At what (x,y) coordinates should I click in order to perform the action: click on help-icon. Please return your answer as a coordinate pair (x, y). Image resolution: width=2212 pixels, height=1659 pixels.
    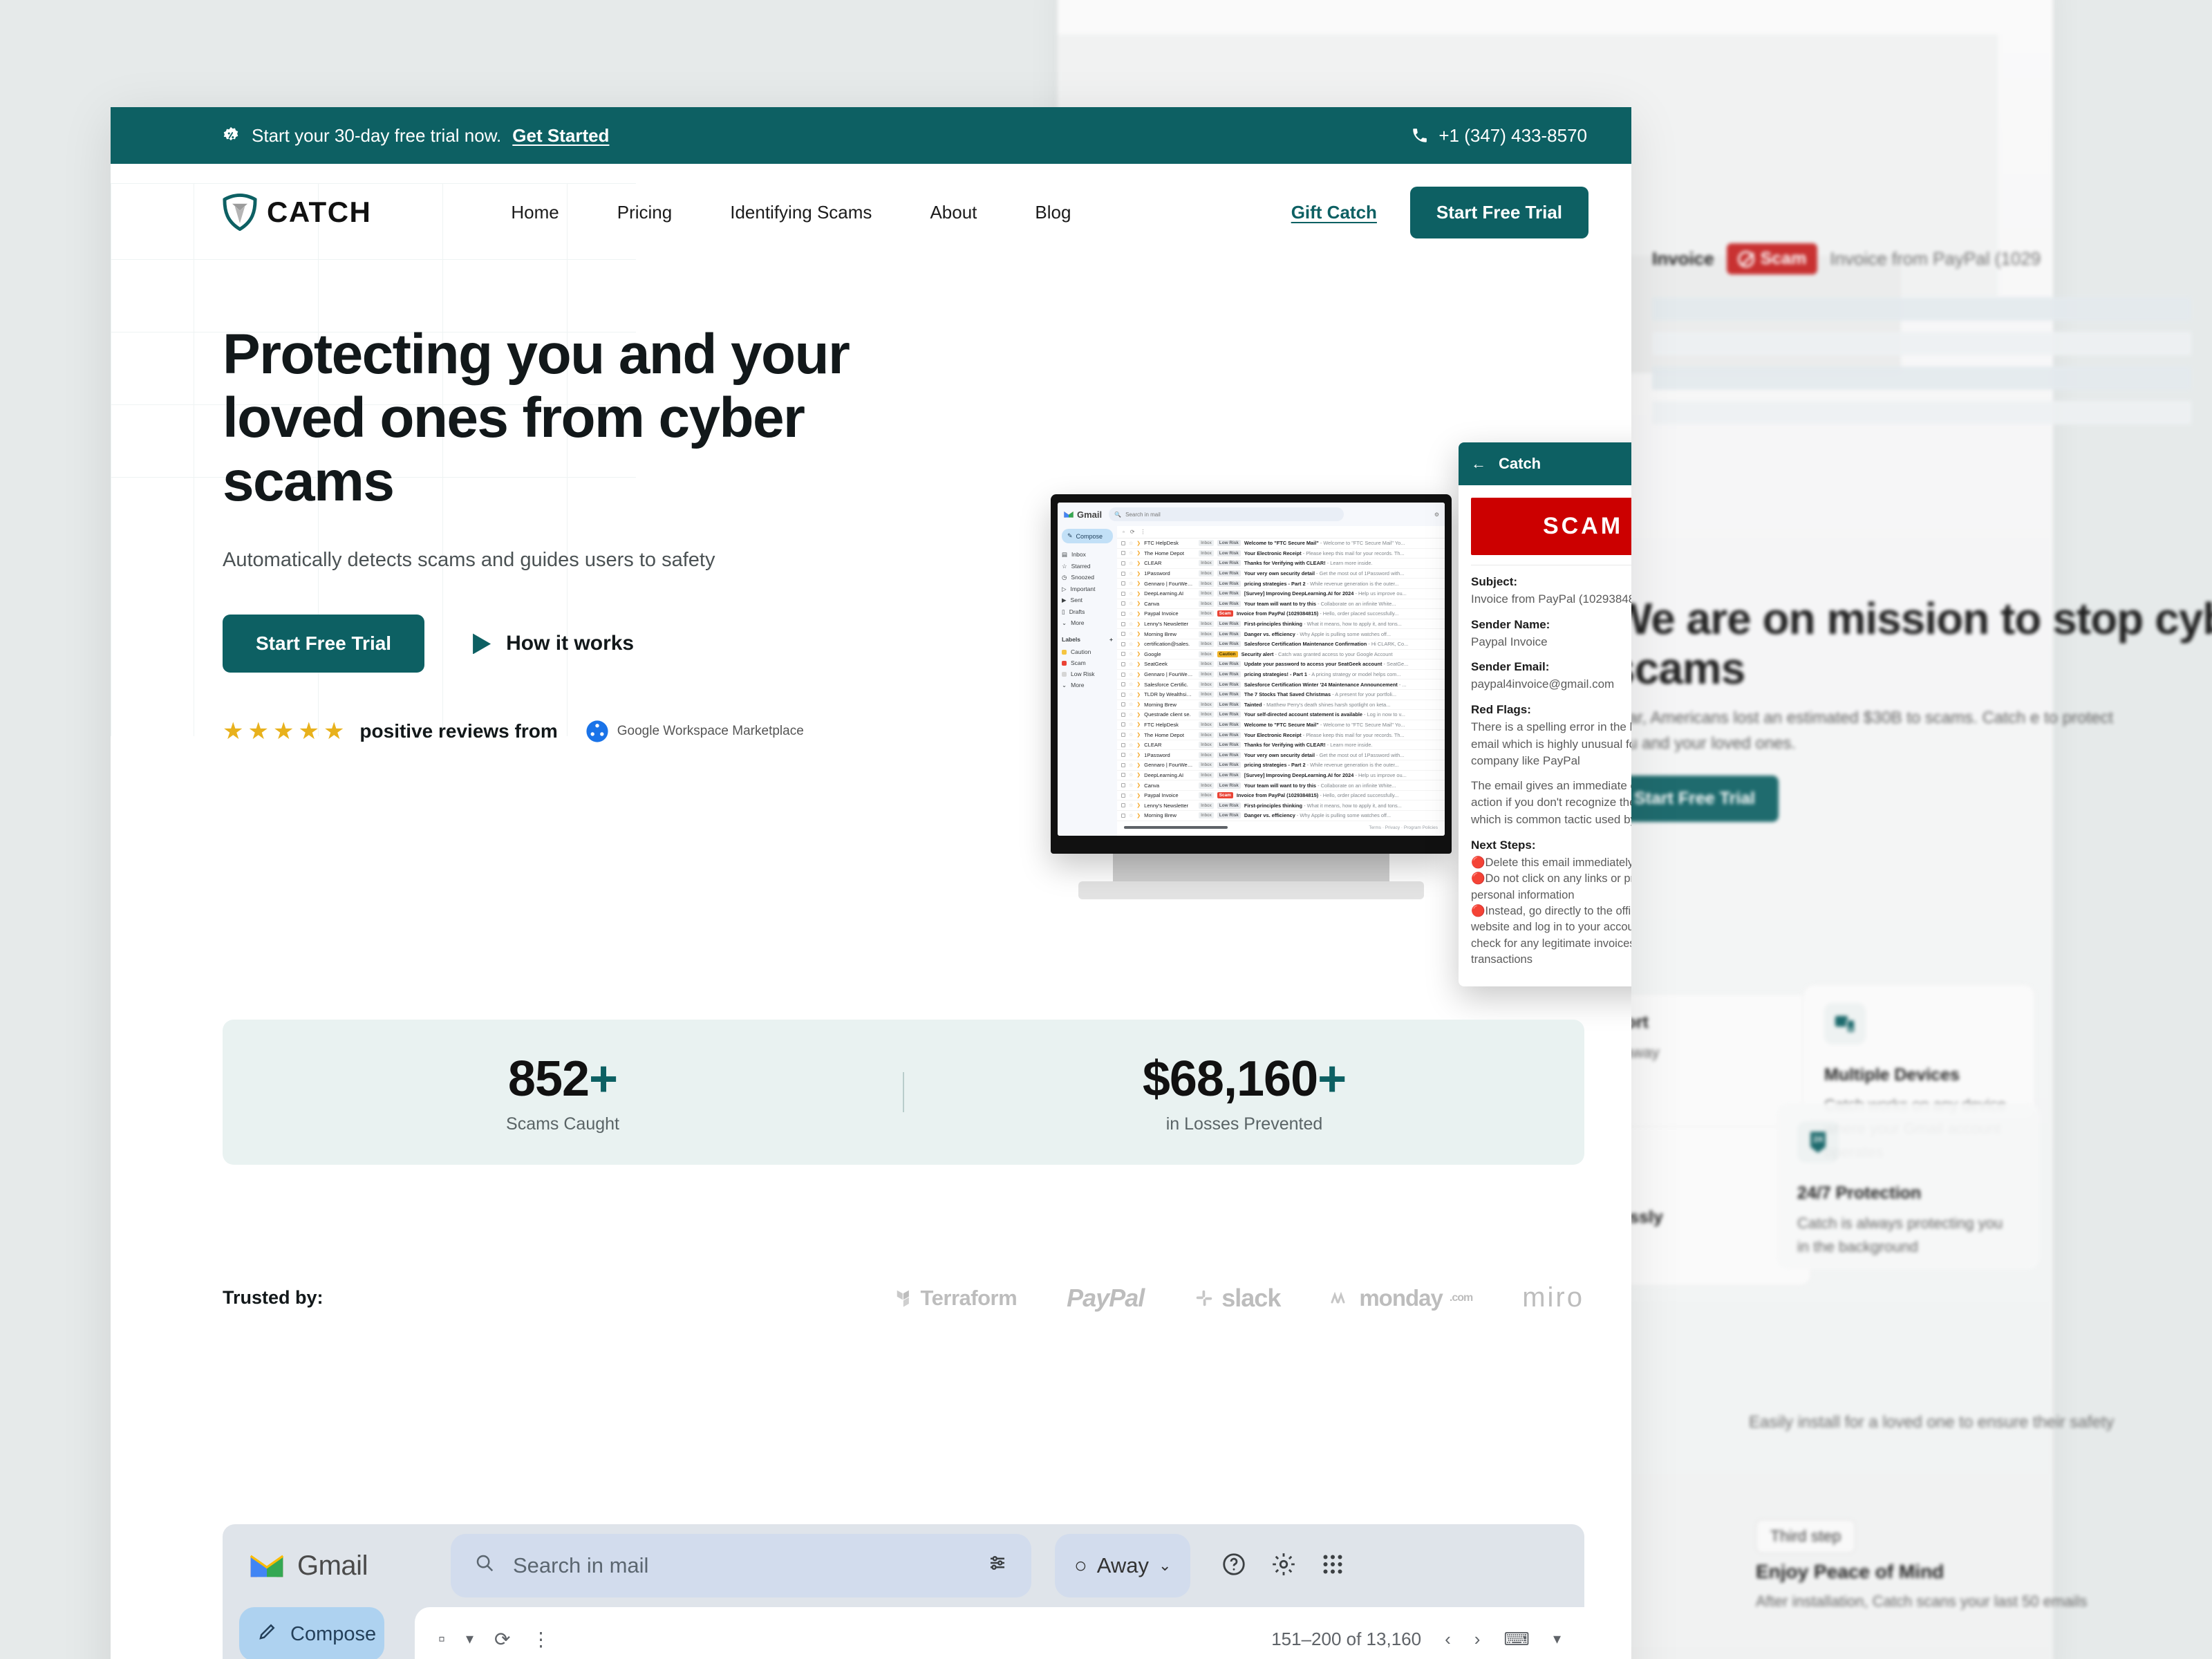
    Looking at the image, I should click on (1234, 1566).